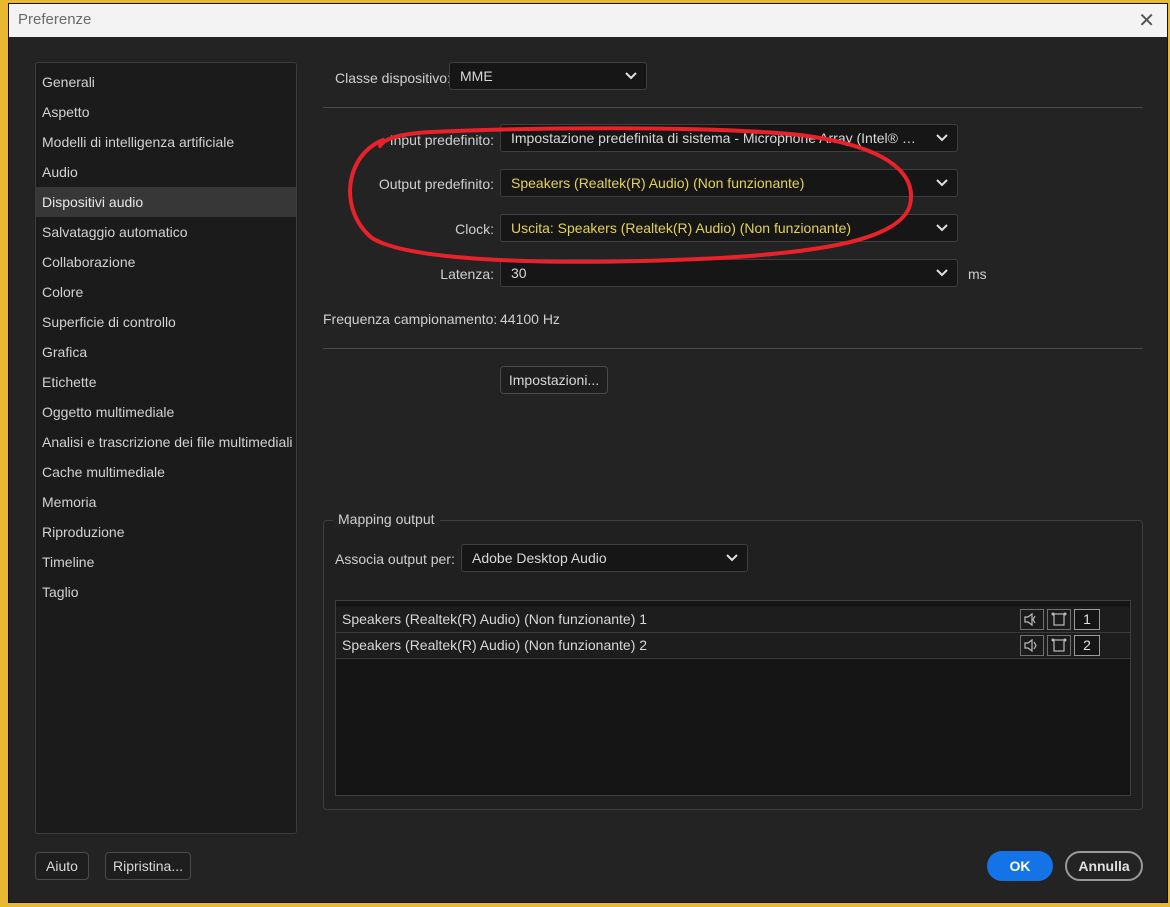 This screenshot has width=1170, height=907. What do you see at coordinates (166, 292) in the screenshot?
I see `sidebar-item-colore: Colore` at bounding box center [166, 292].